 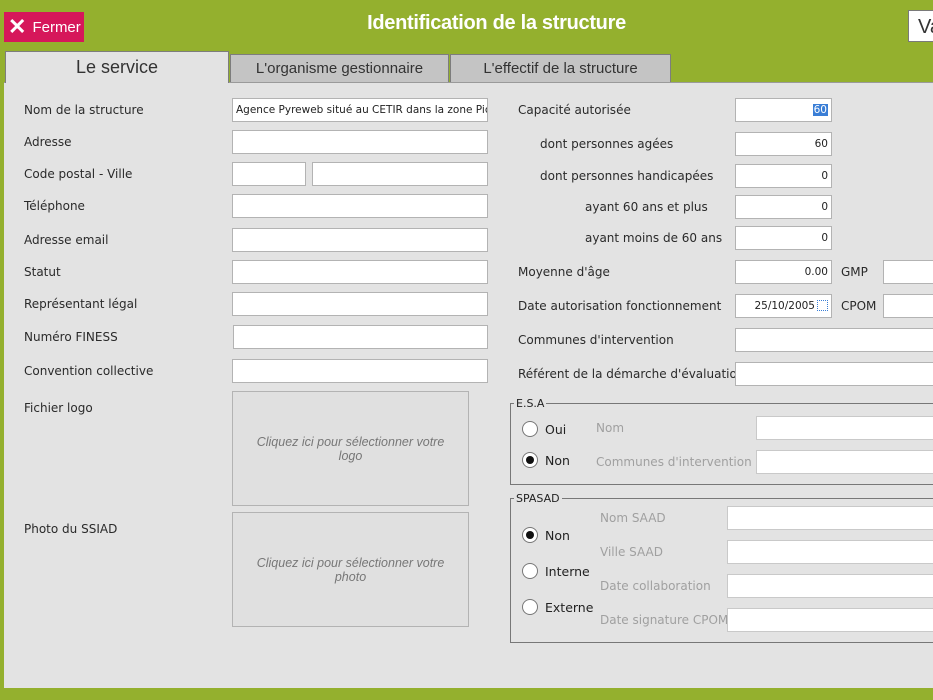 What do you see at coordinates (783, 272) in the screenshot?
I see `moyenne-age-input: 0.00` at bounding box center [783, 272].